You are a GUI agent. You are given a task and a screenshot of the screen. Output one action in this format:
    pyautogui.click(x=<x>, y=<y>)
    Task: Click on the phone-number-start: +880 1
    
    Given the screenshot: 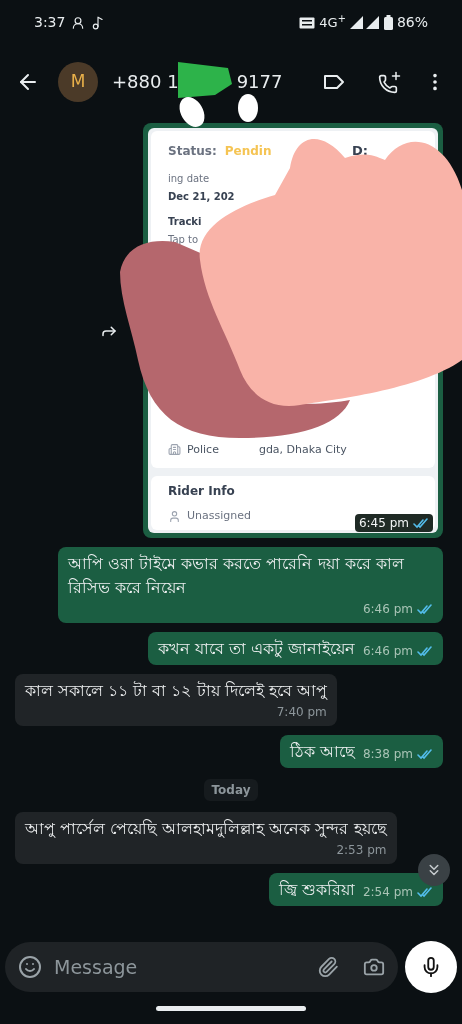 What is the action you would take?
    pyautogui.click(x=145, y=82)
    